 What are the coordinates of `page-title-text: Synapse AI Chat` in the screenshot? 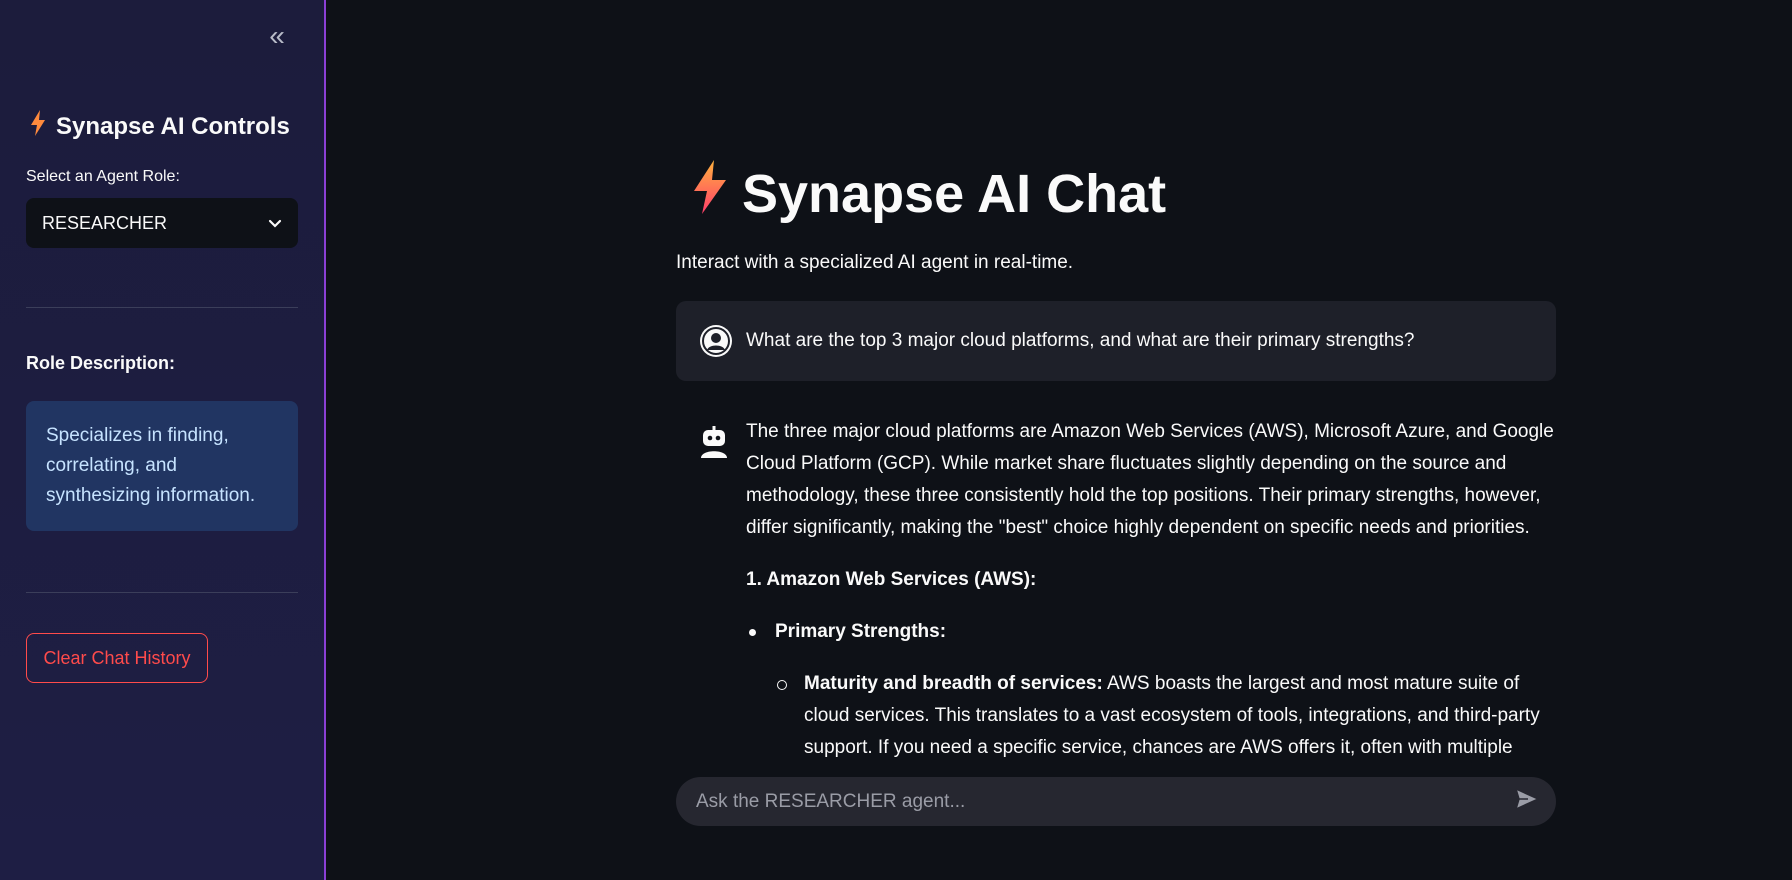 It's located at (954, 193).